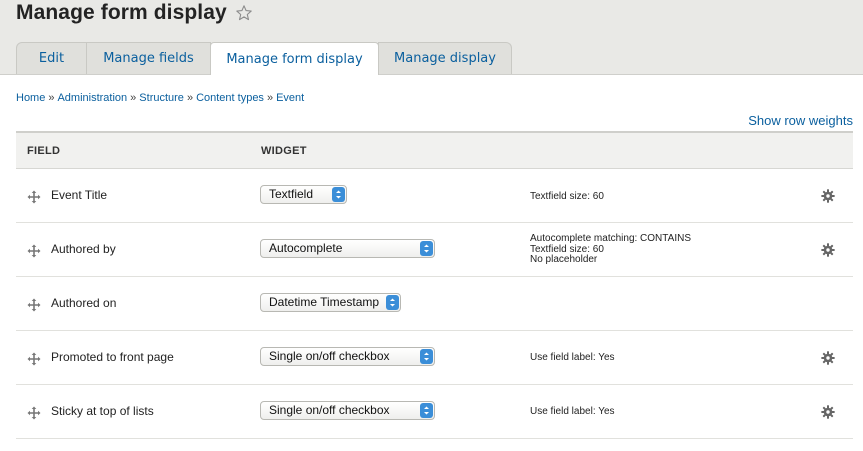 This screenshot has width=863, height=451. Describe the element at coordinates (83, 249) in the screenshot. I see `field-label: Authored by` at that location.